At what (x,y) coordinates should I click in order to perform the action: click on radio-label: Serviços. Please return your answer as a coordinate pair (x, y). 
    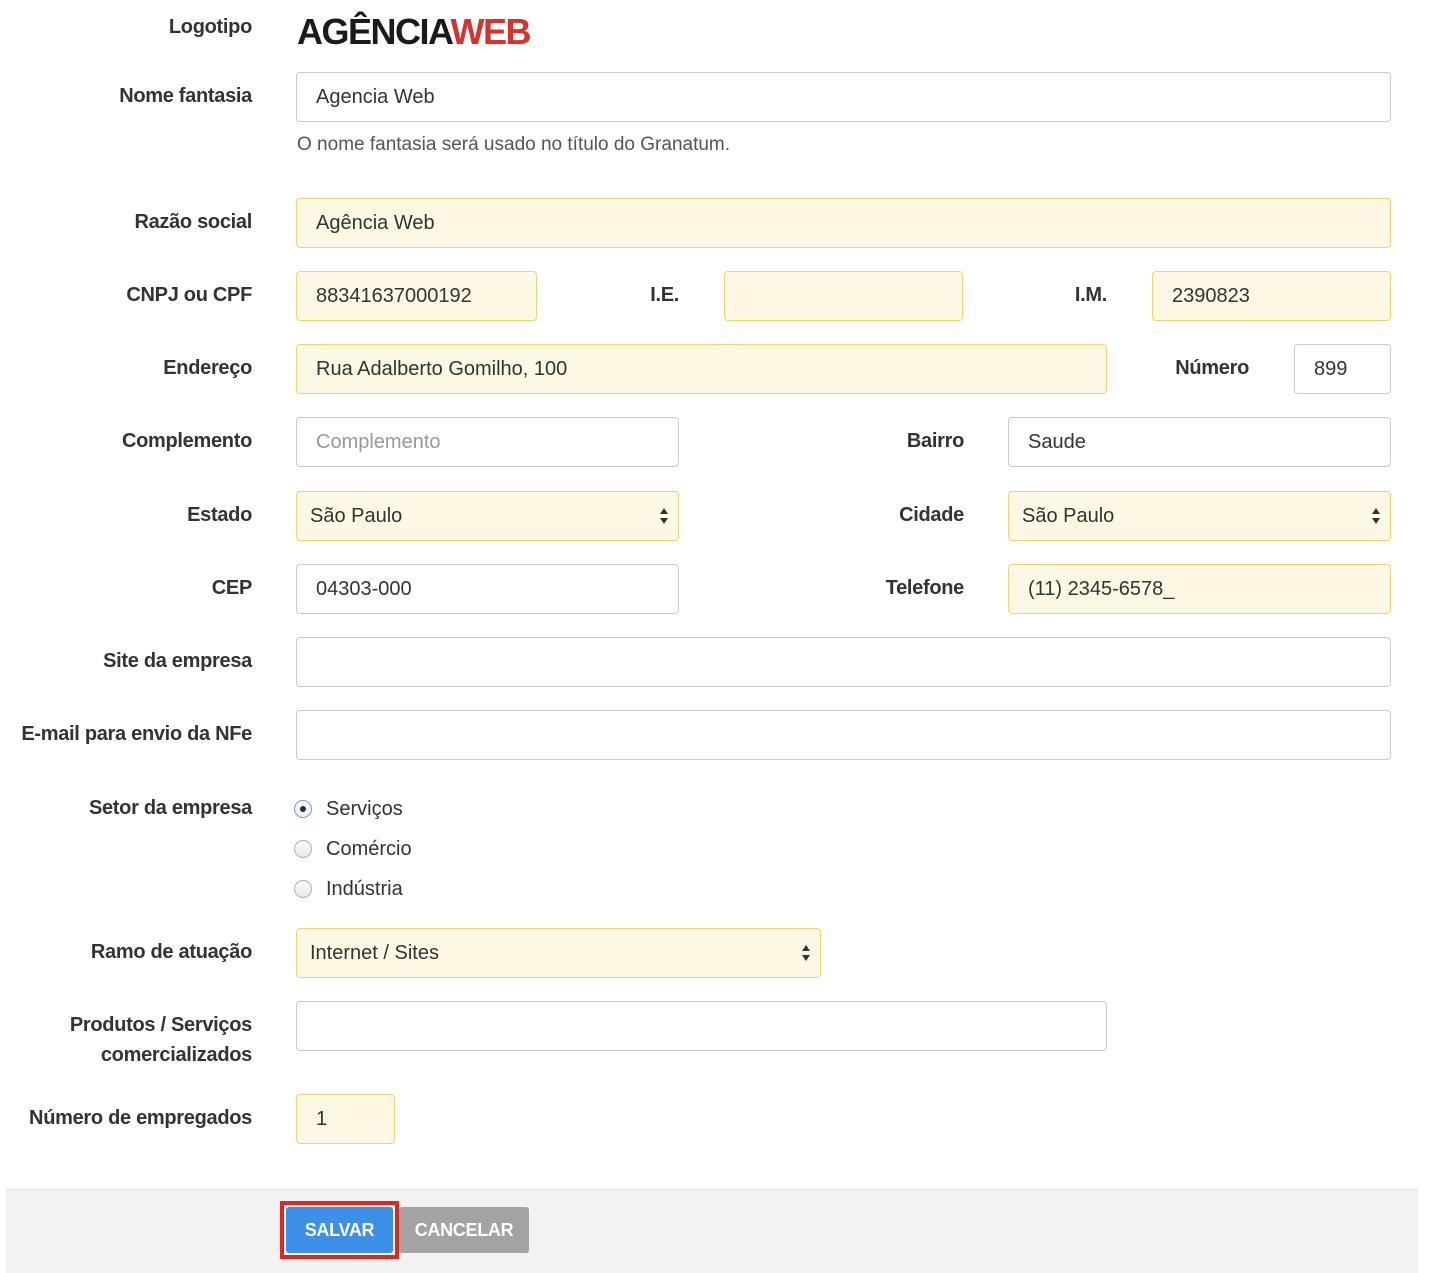
    Looking at the image, I should click on (364, 808).